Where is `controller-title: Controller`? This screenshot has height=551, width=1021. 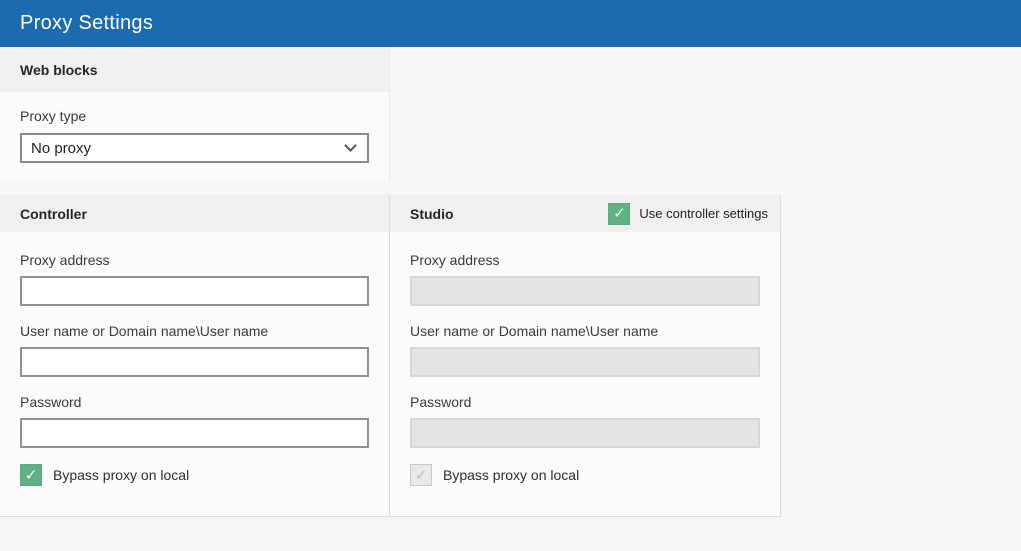
controller-title: Controller is located at coordinates (53, 213).